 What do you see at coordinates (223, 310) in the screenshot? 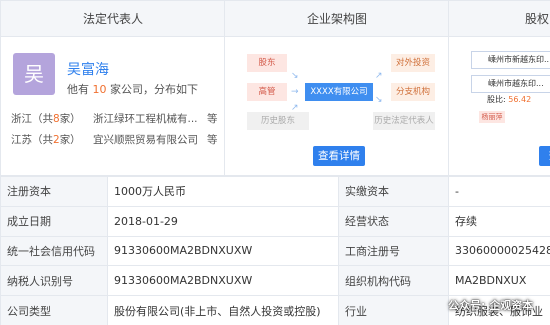
I see `field-value: 股份有限公司(非上市、自然人投资或控股)` at bounding box center [223, 310].